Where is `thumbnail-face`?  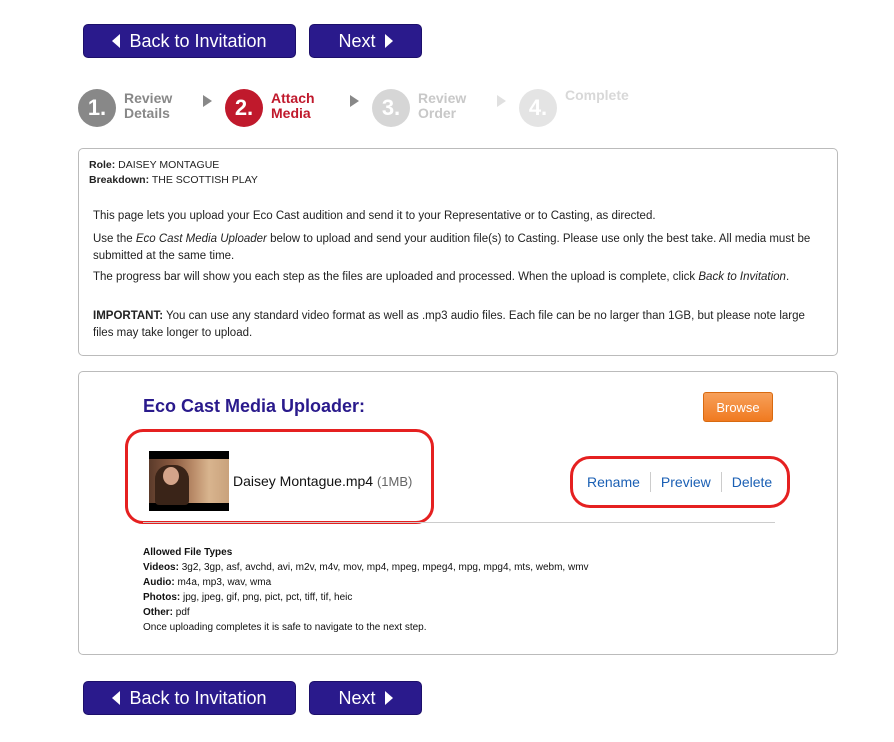 thumbnail-face is located at coordinates (171, 476).